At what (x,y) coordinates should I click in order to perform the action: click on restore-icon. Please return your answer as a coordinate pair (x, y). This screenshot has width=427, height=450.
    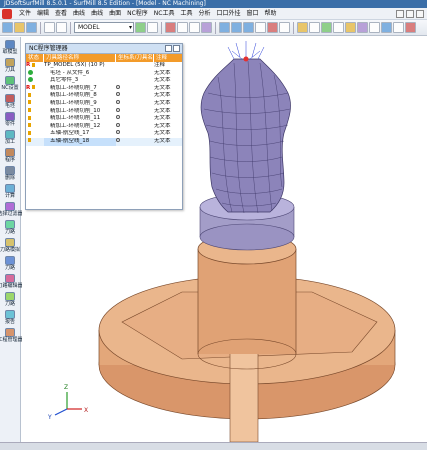
    Looking at the image, I should click on (410, 13).